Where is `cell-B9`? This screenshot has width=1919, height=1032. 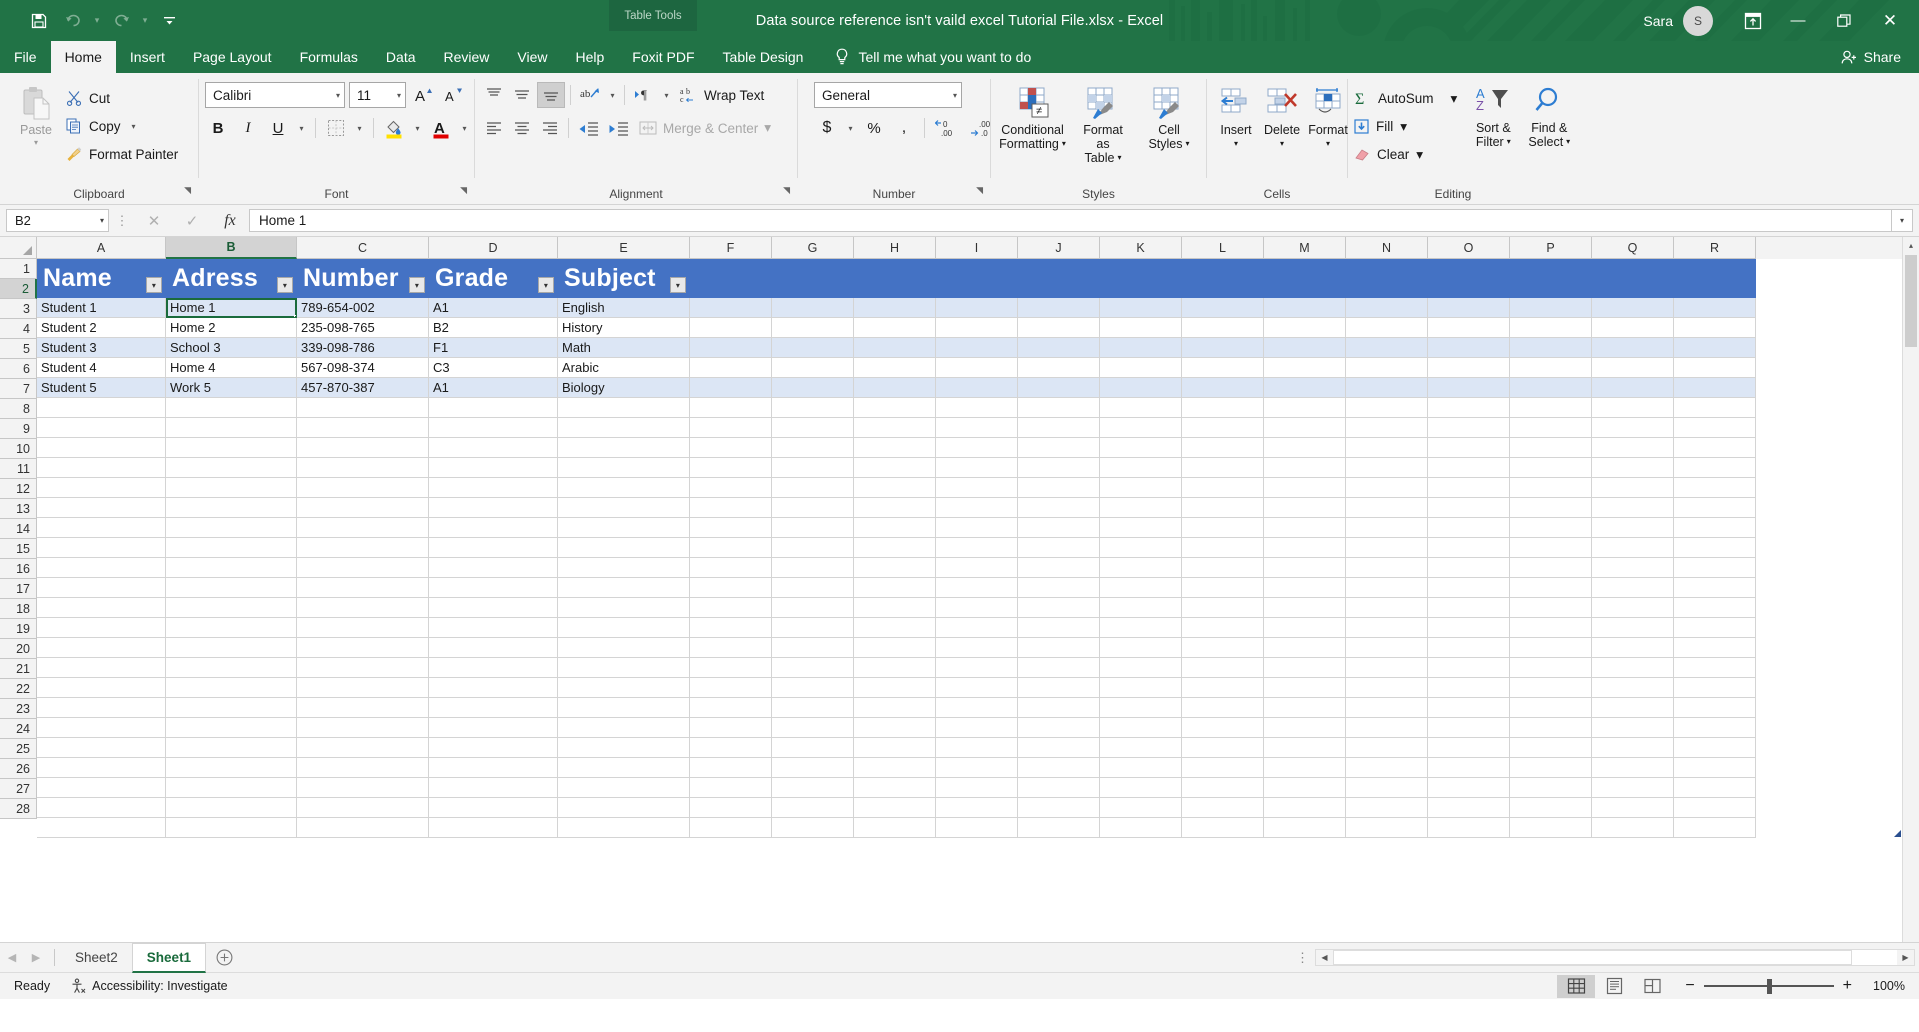 cell-B9 is located at coordinates (231, 448).